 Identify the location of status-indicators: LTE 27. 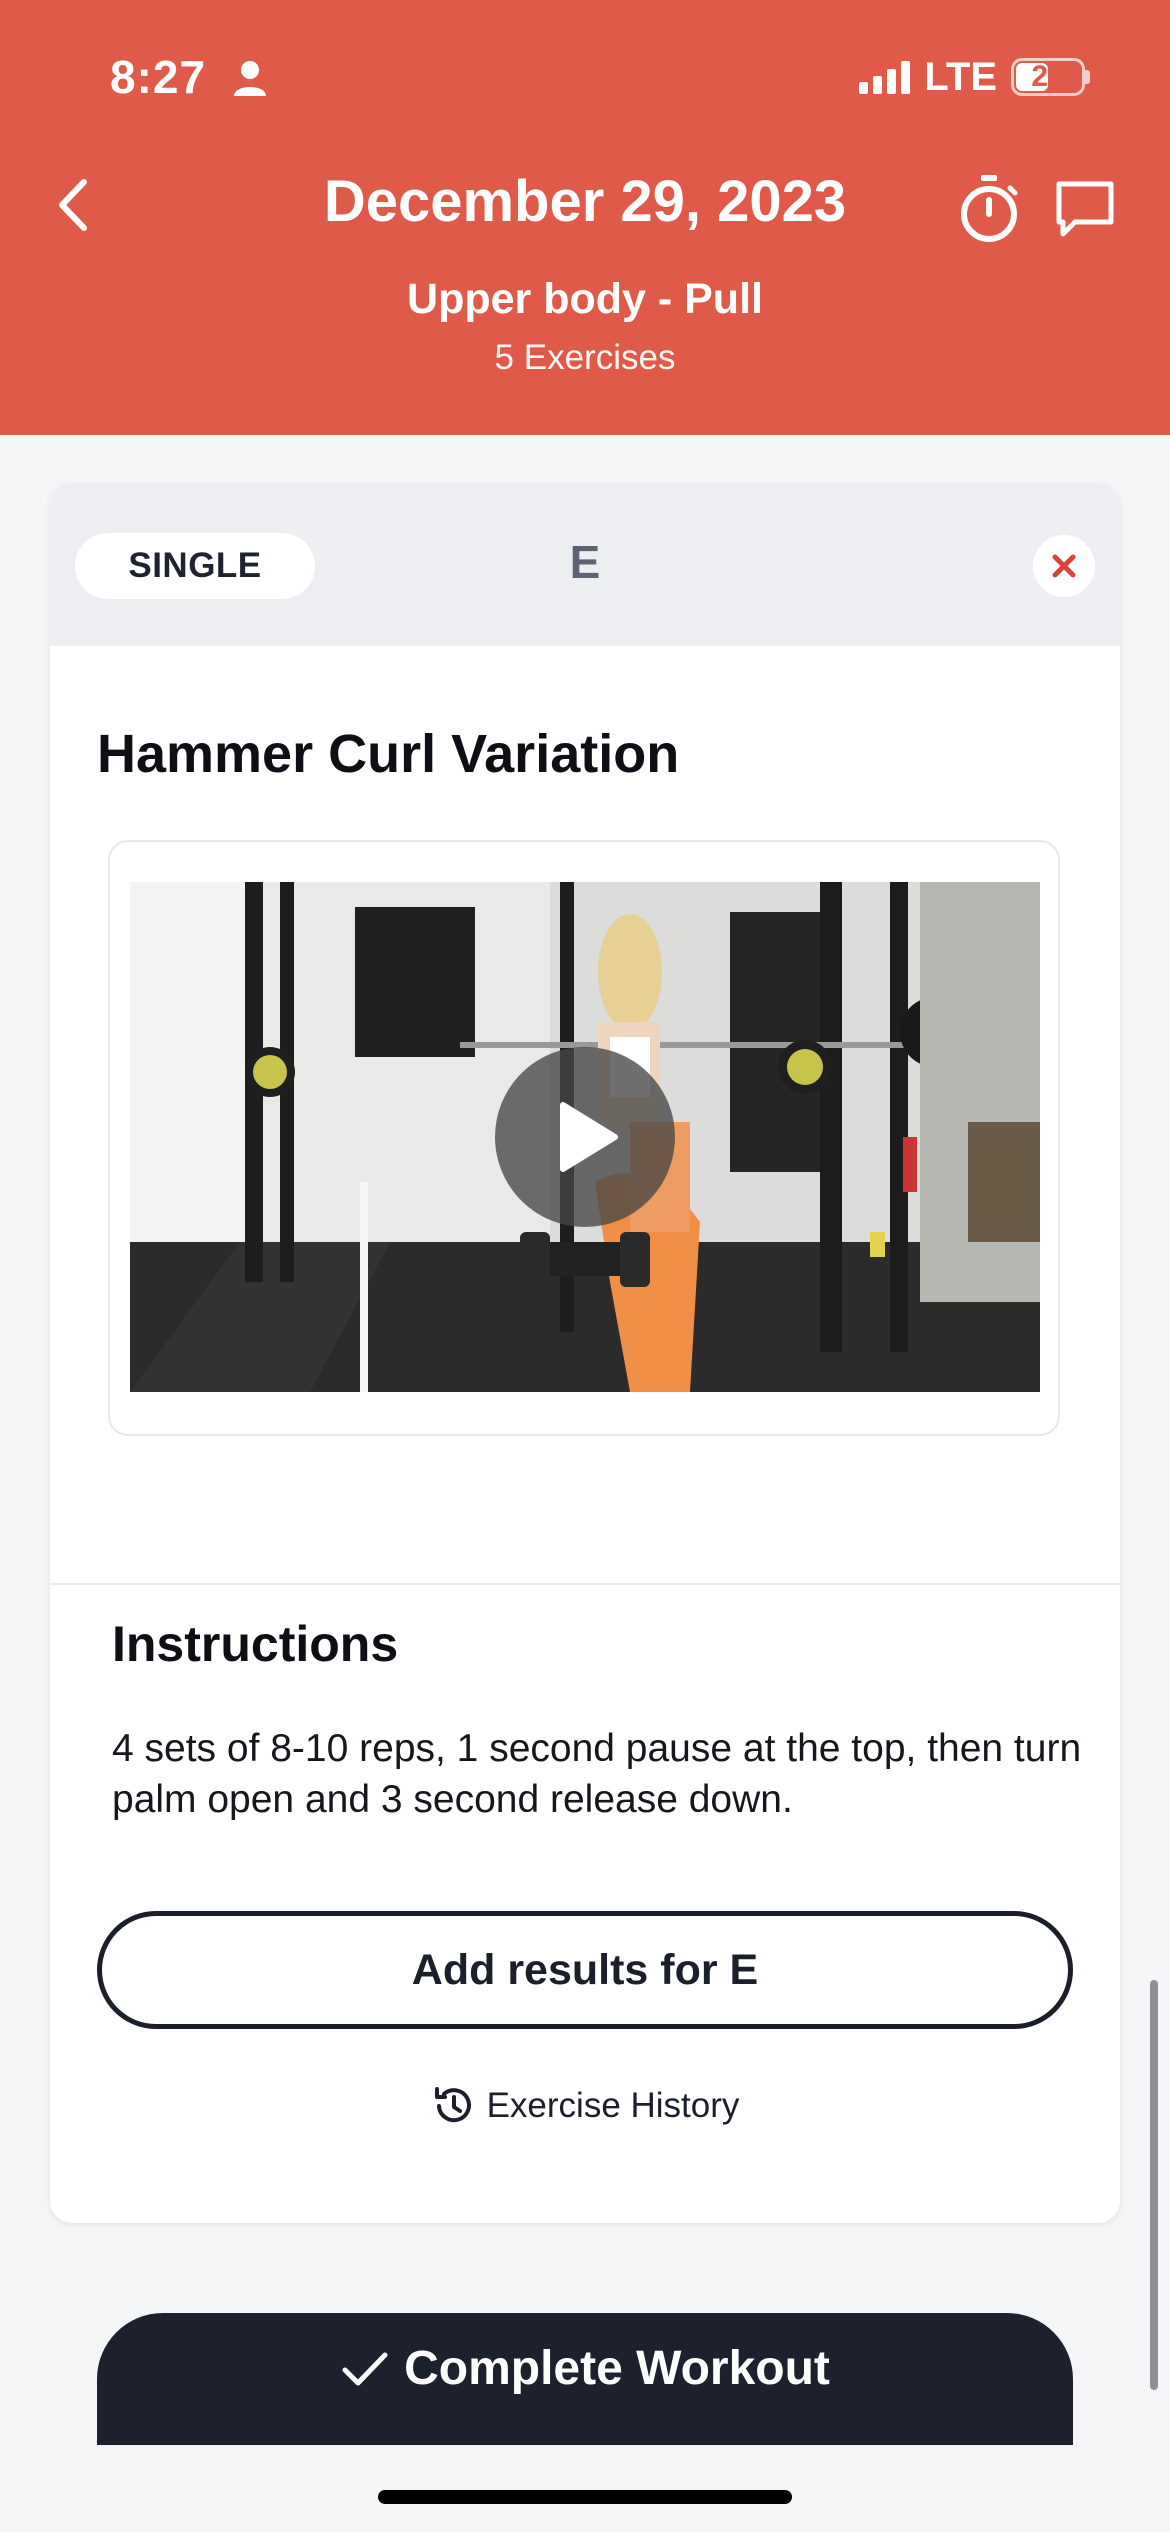
(974, 77).